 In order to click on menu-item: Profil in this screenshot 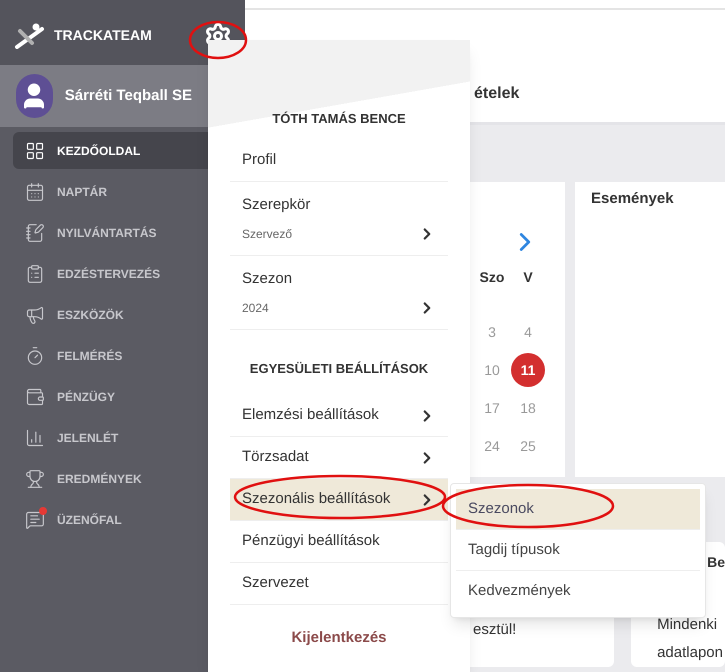, I will do `click(339, 161)`.